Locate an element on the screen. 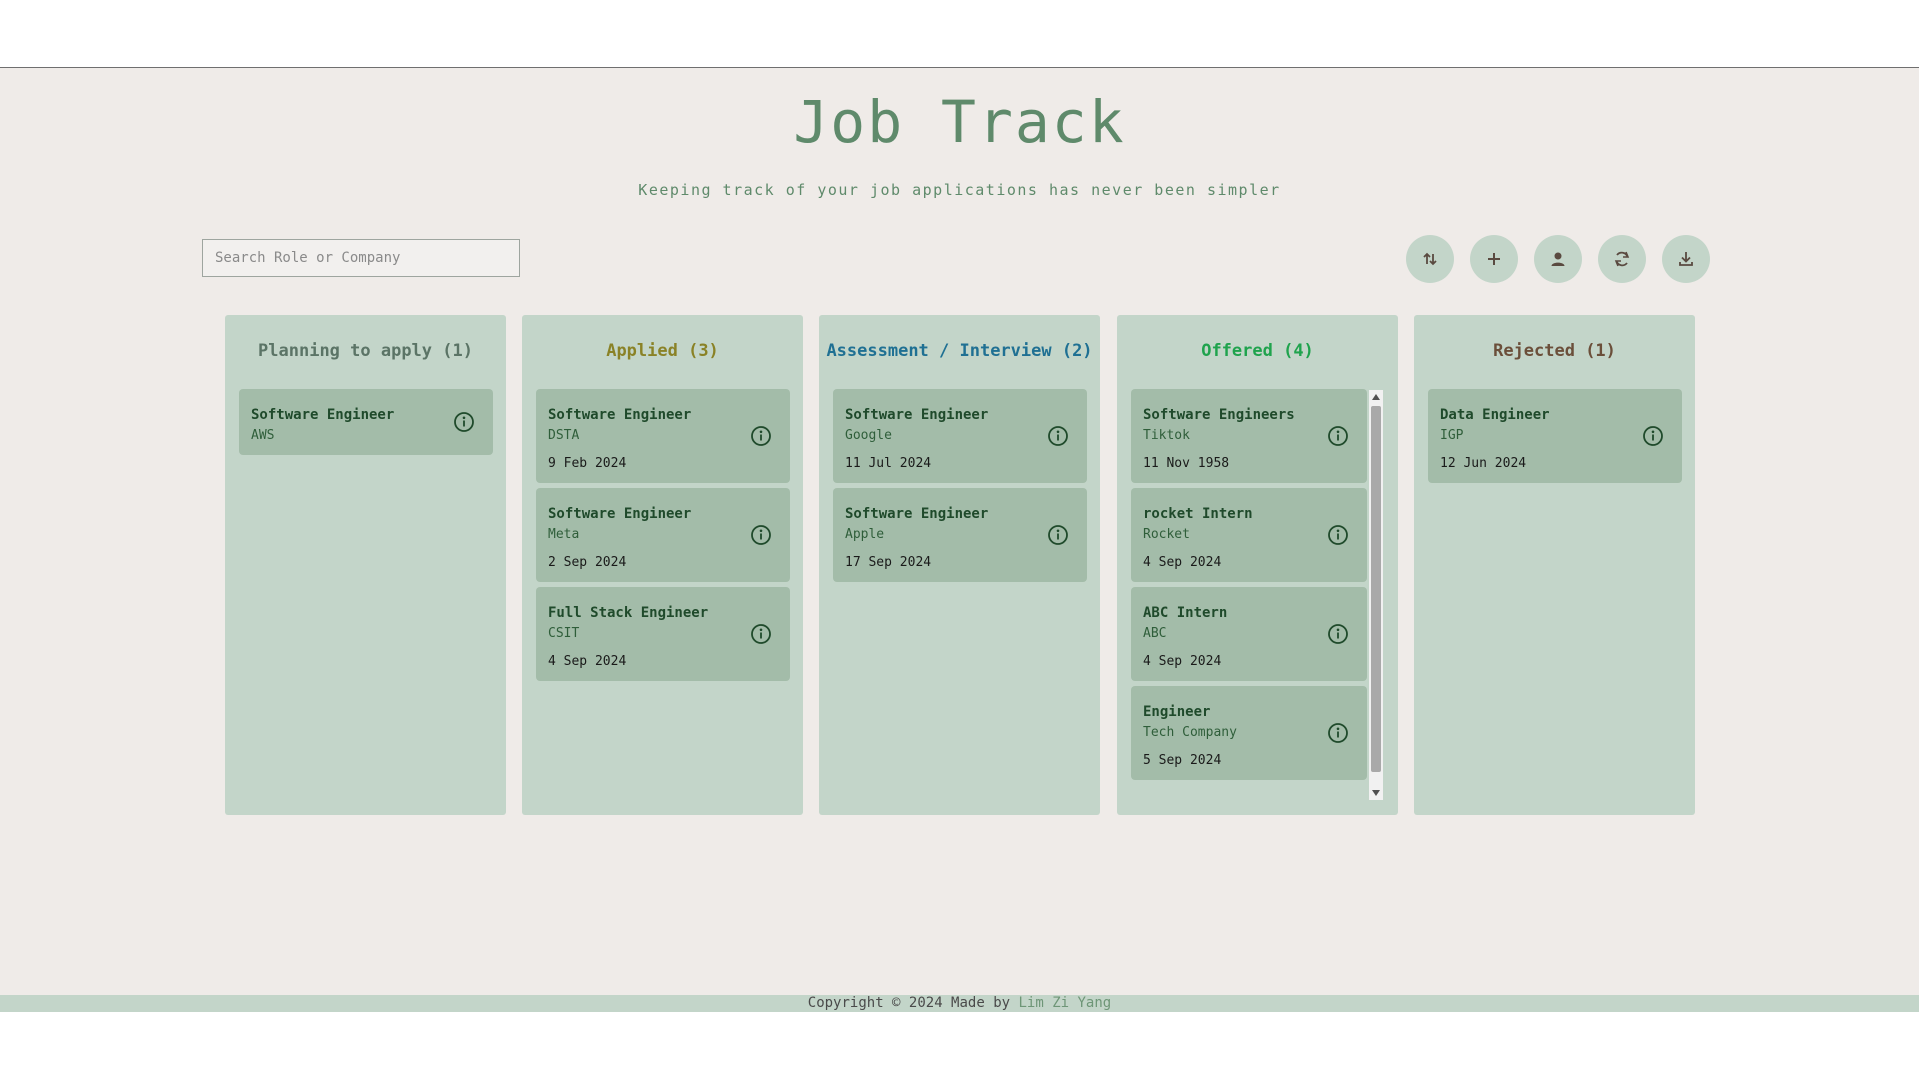 This screenshot has width=1919, height=1079. copyright-text: Copyright © 2024 Made by is located at coordinates (909, 1003).